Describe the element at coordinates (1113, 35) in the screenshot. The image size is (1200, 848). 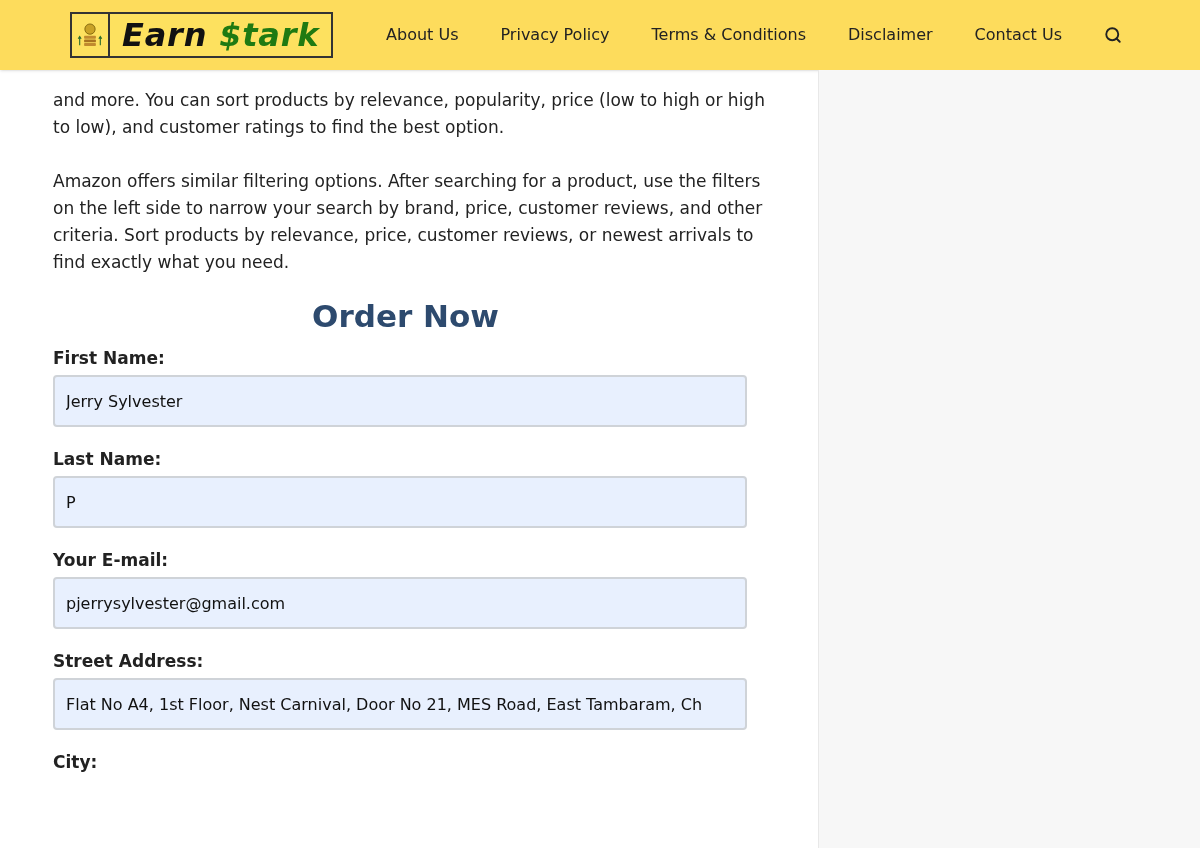
I see `search-icon` at that location.